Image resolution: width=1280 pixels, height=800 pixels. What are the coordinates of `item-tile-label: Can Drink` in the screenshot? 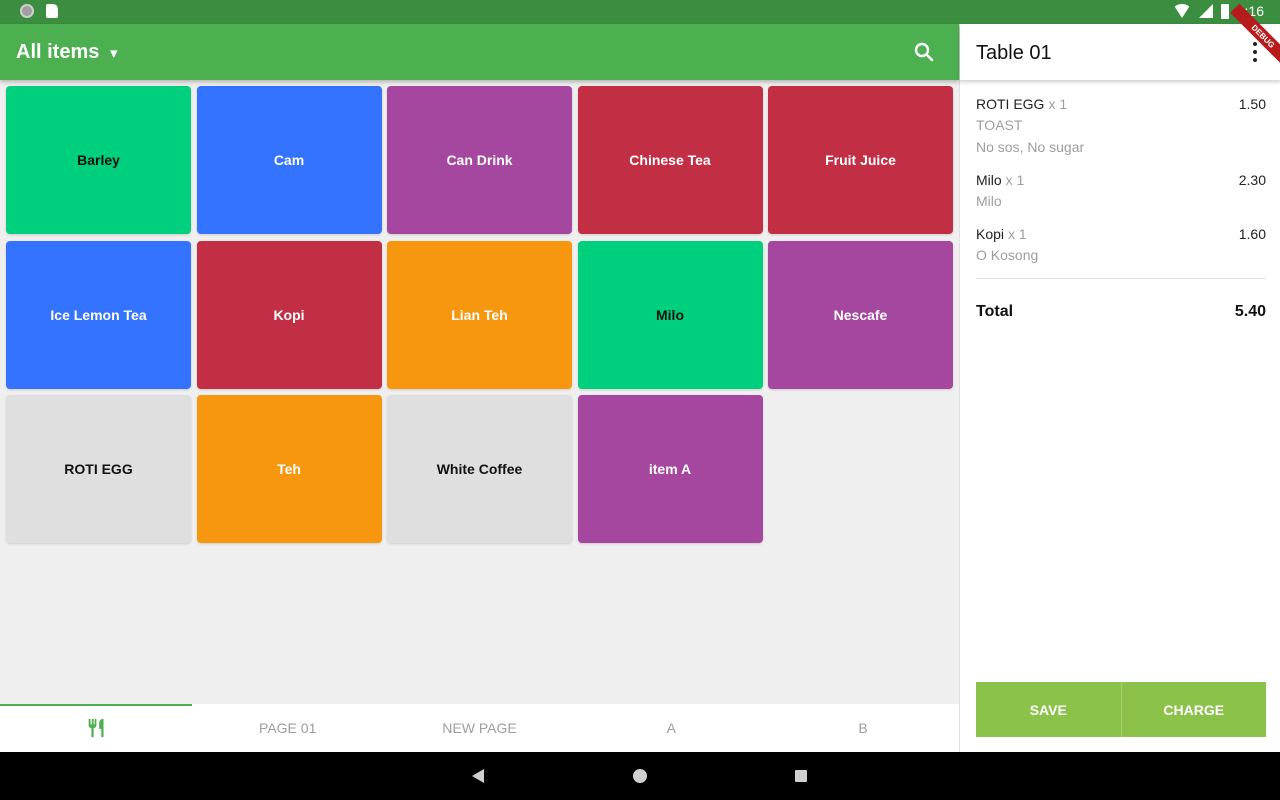 It's located at (479, 160).